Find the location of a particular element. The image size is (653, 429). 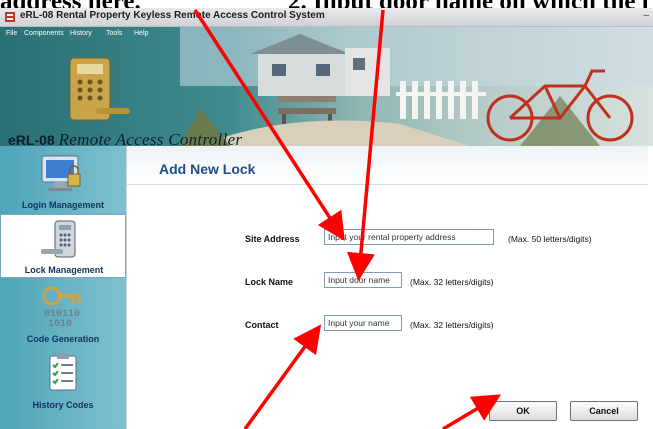

binary-key-icon: 010110 1010 is located at coordinates (61, 308).